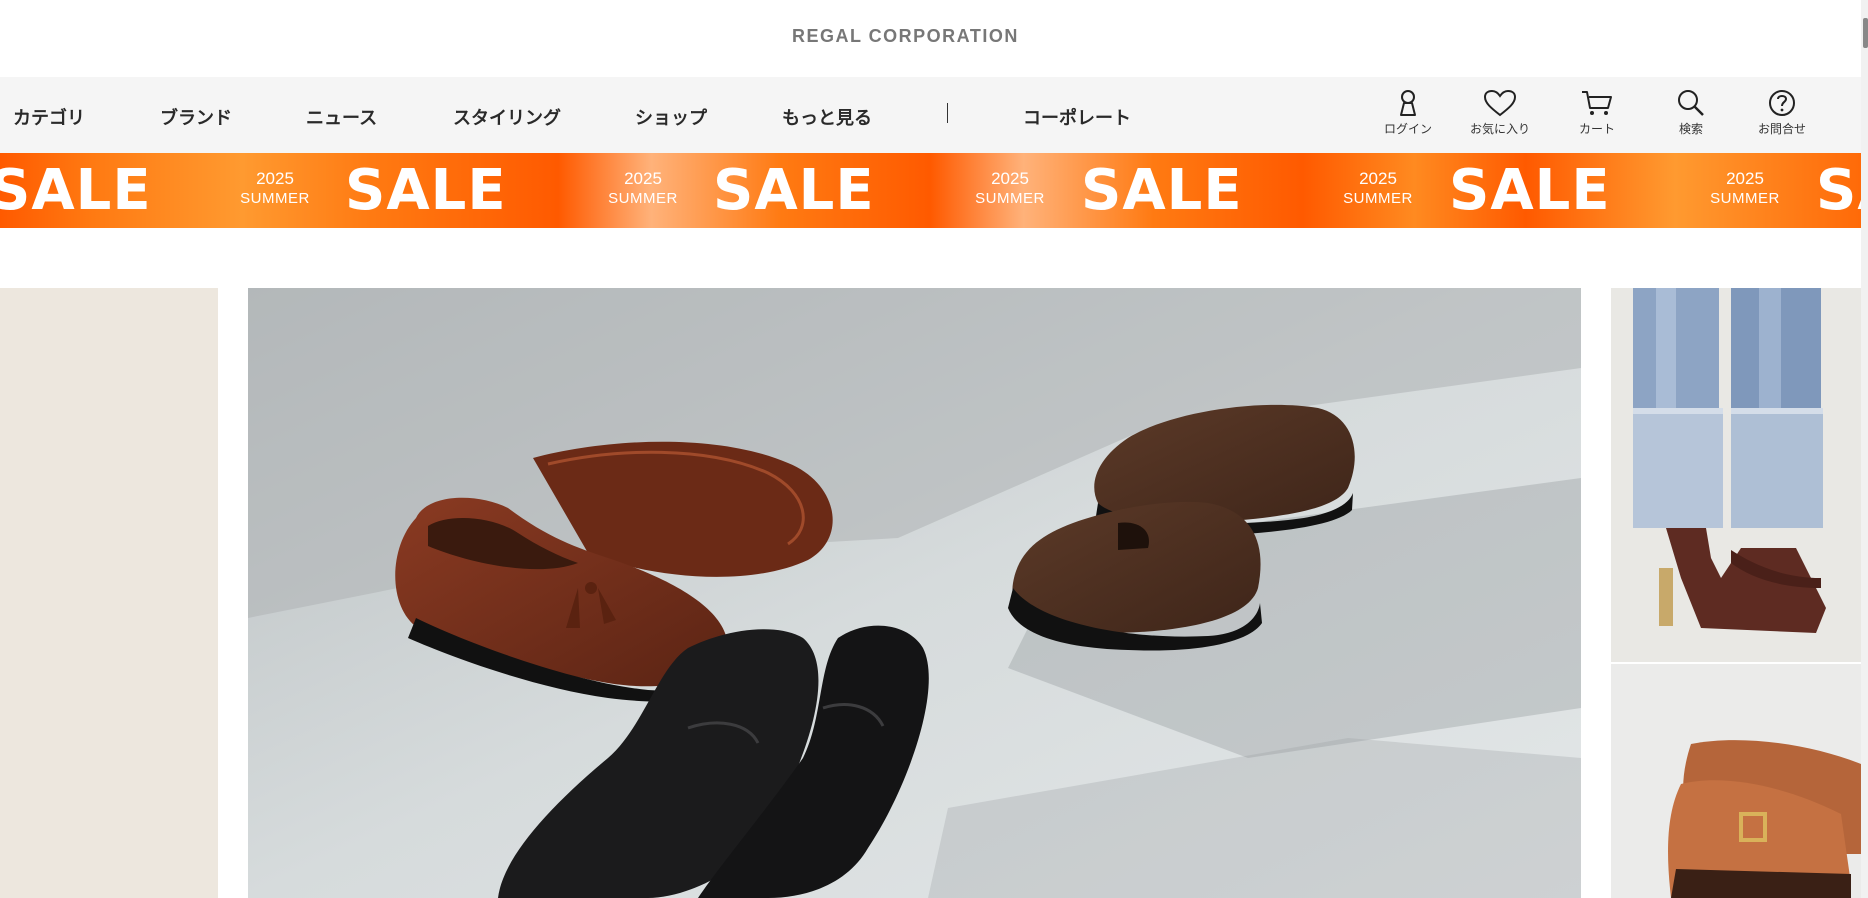 This screenshot has width=1868, height=898. Describe the element at coordinates (1691, 103) in the screenshot. I see `search-icon` at that location.